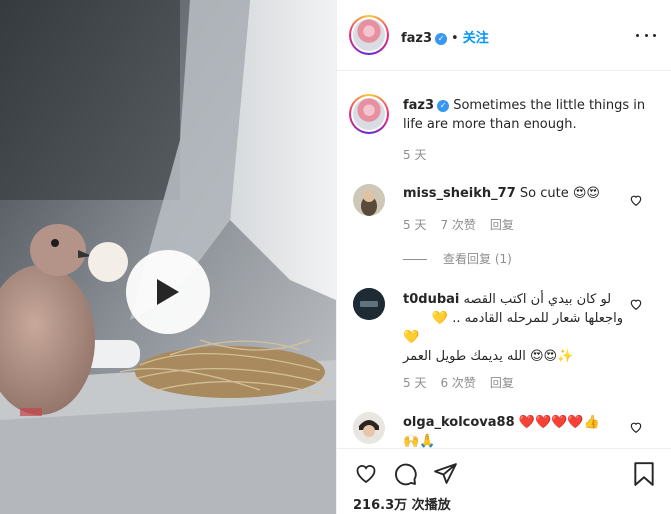 The width and height of the screenshot is (671, 514). I want to click on comment-line2-row: واجعلها شعار للمرحله القادمه .. 💛, so click(513, 318).